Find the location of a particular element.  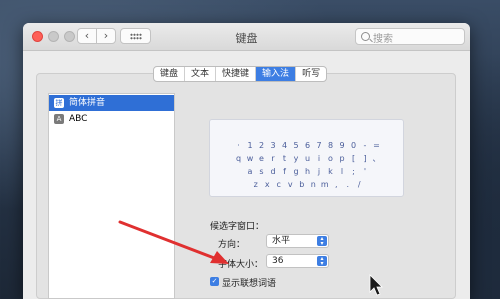

keyboard-row-1: · 1 2 3 4 5 6 7 8 9 0- = is located at coordinates (307, 141).